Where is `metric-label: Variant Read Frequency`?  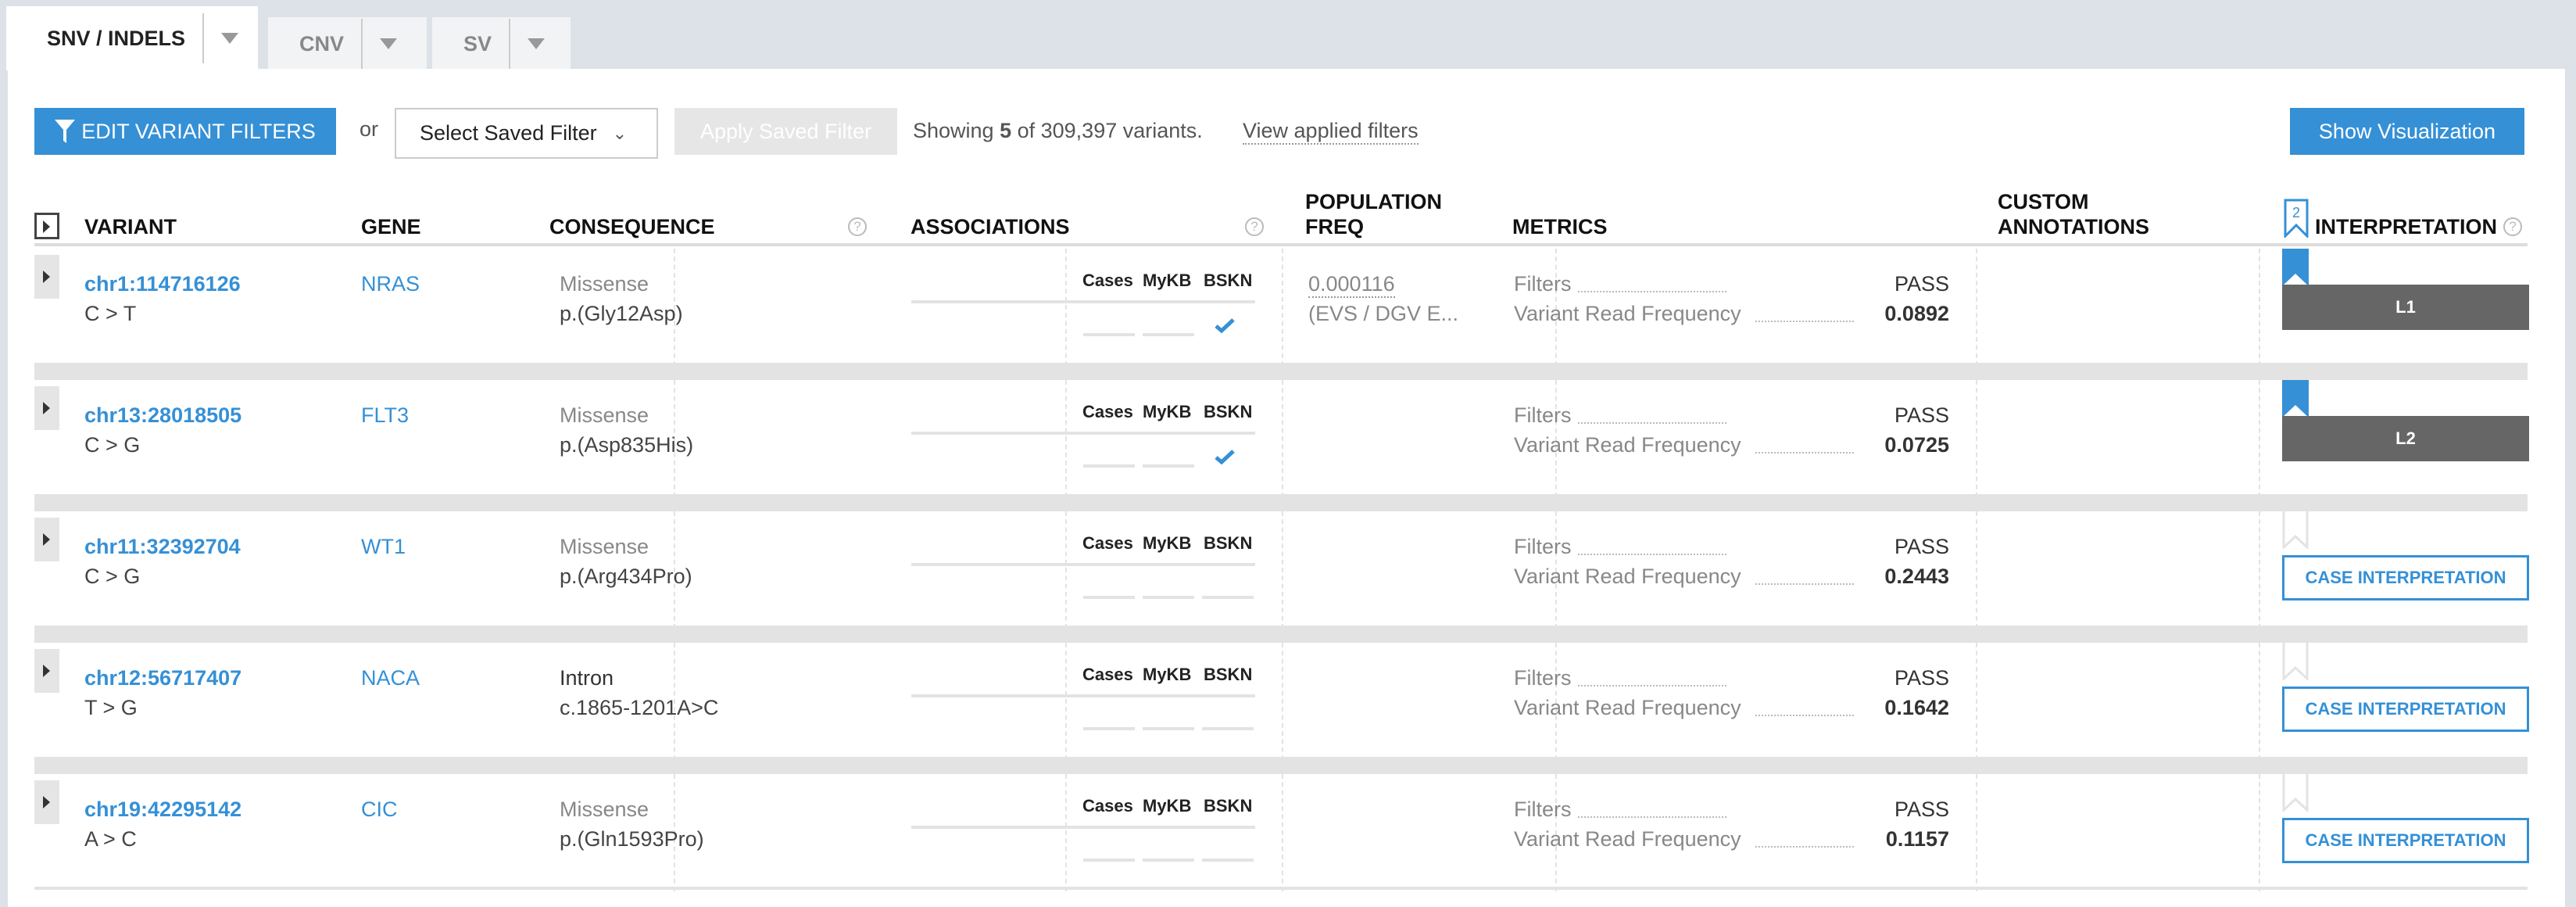 metric-label: Variant Read Frequency is located at coordinates (1627, 576).